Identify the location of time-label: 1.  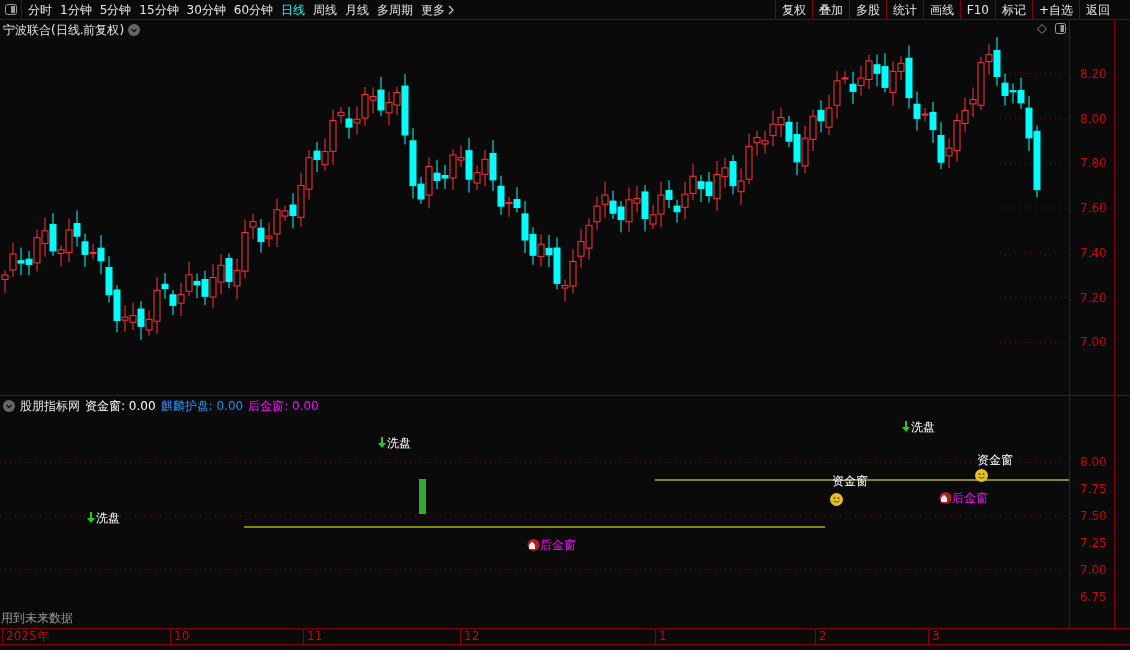
(661, 636).